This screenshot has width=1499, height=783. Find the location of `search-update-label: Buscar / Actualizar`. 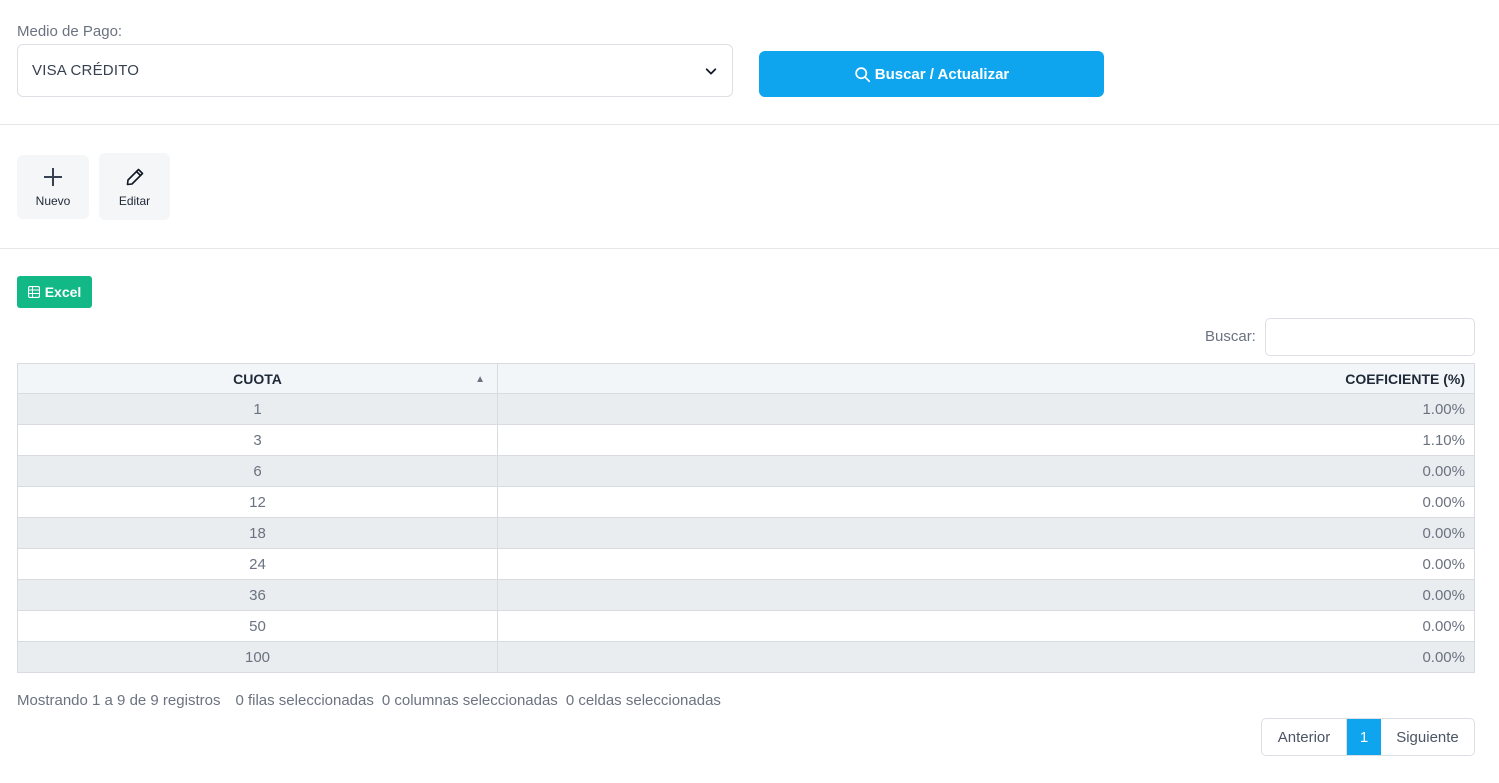

search-update-label: Buscar / Actualizar is located at coordinates (942, 74).